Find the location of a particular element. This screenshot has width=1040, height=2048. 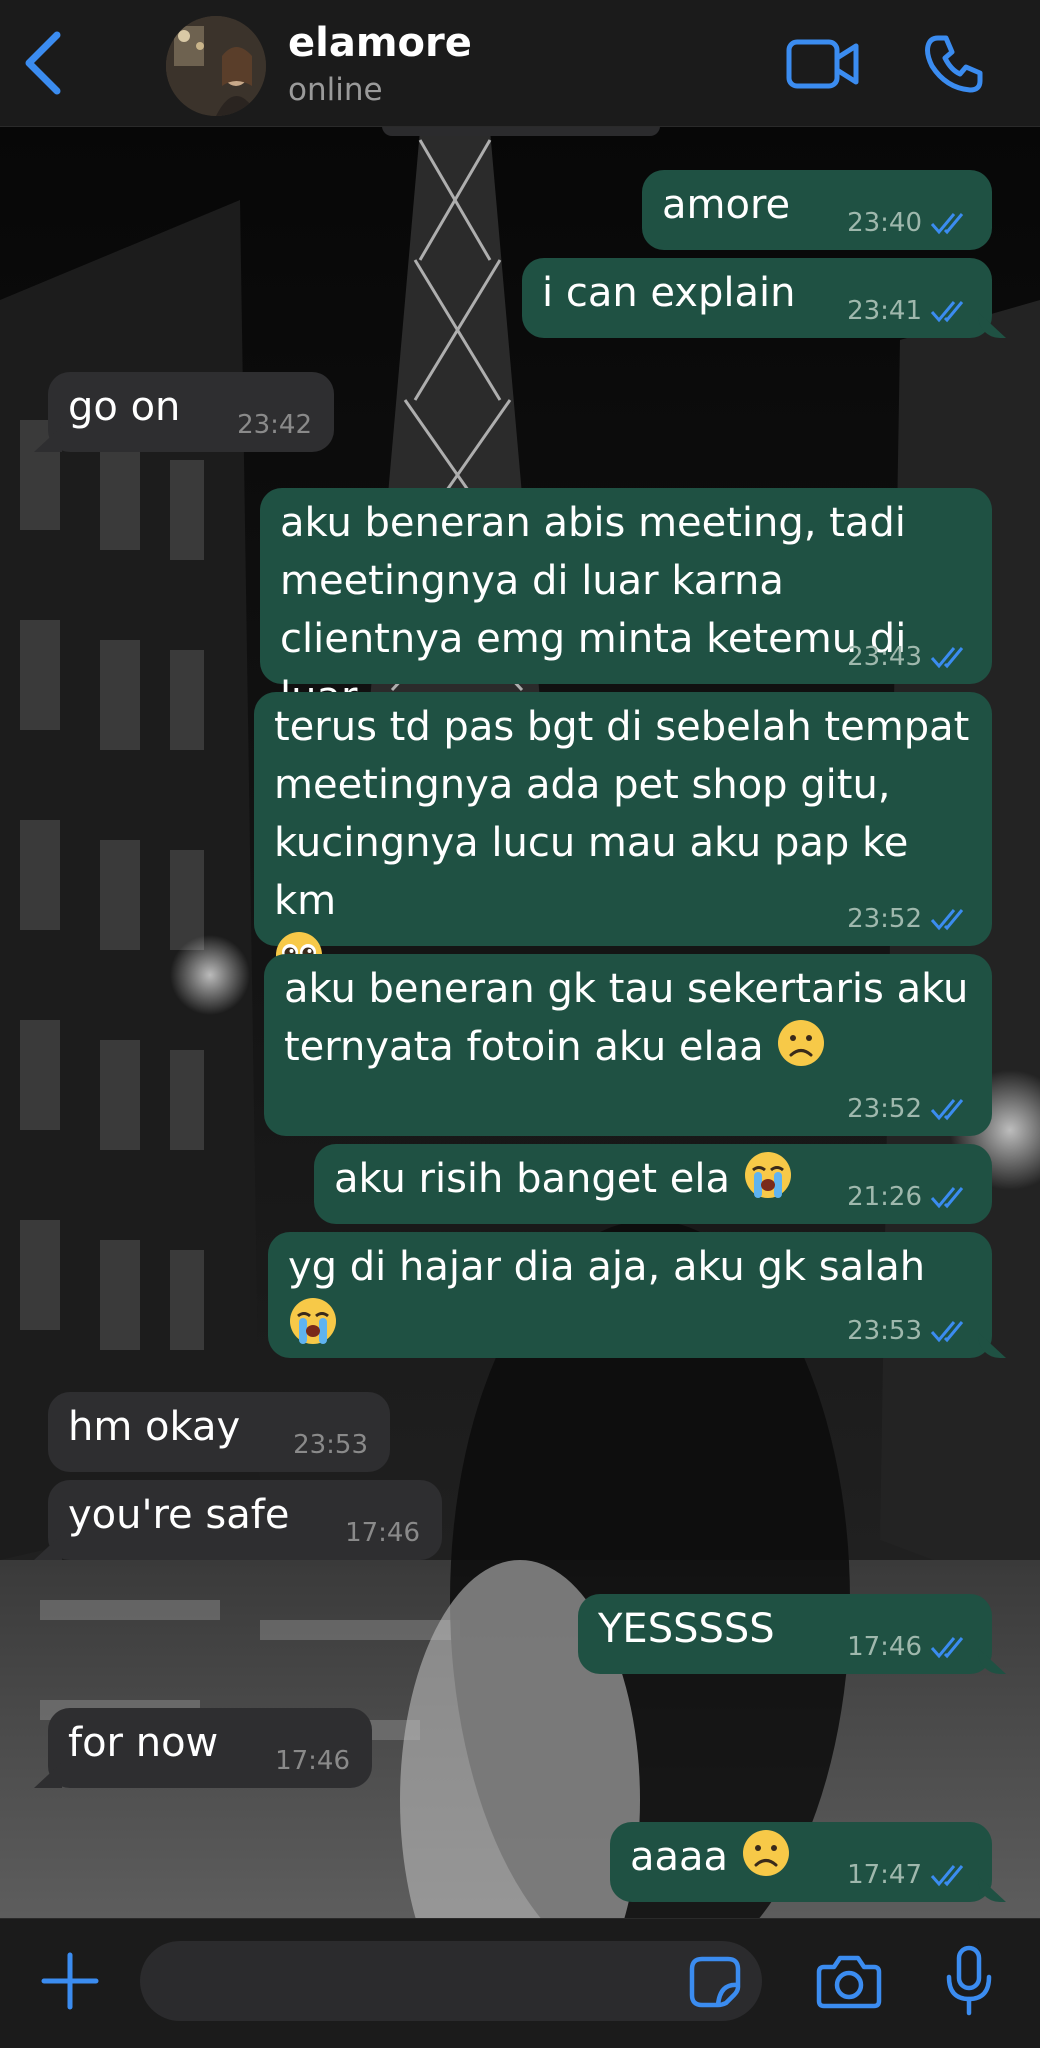

message-input is located at coordinates (451, 1981).